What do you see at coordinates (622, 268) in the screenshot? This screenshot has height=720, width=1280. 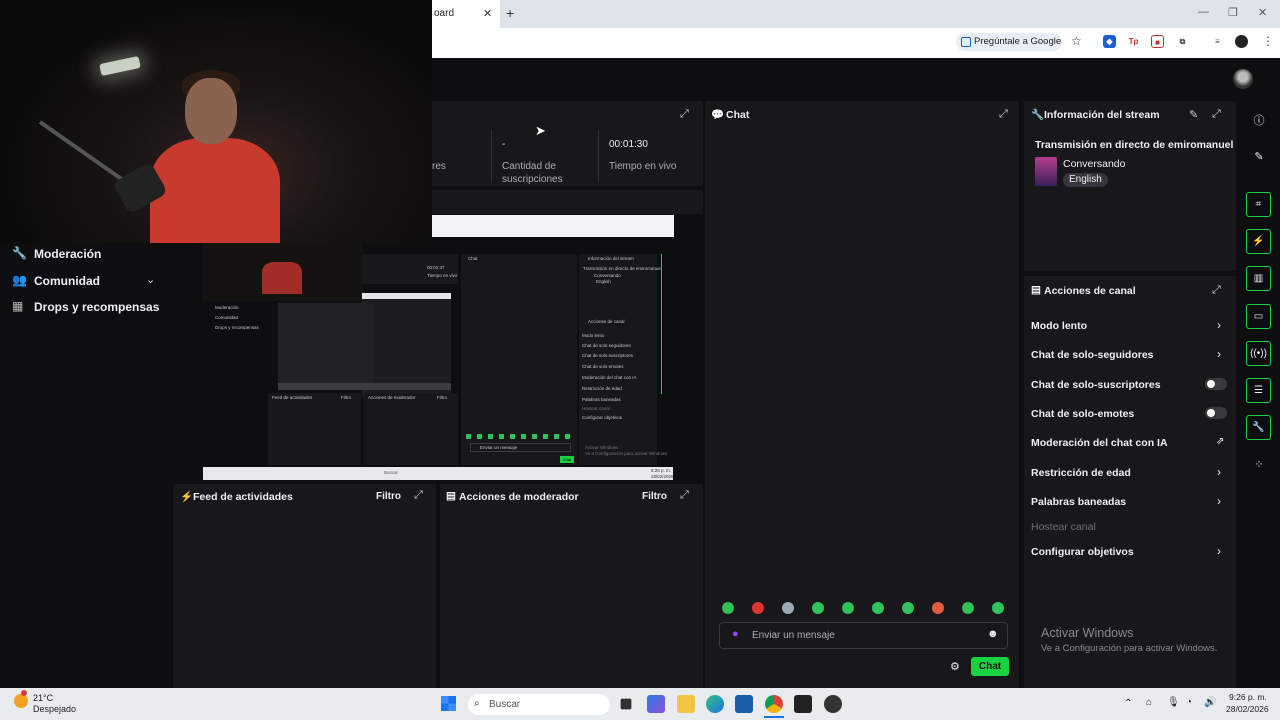 I see `preview-info-stream: Transmisión en directo de emiromanuel` at bounding box center [622, 268].